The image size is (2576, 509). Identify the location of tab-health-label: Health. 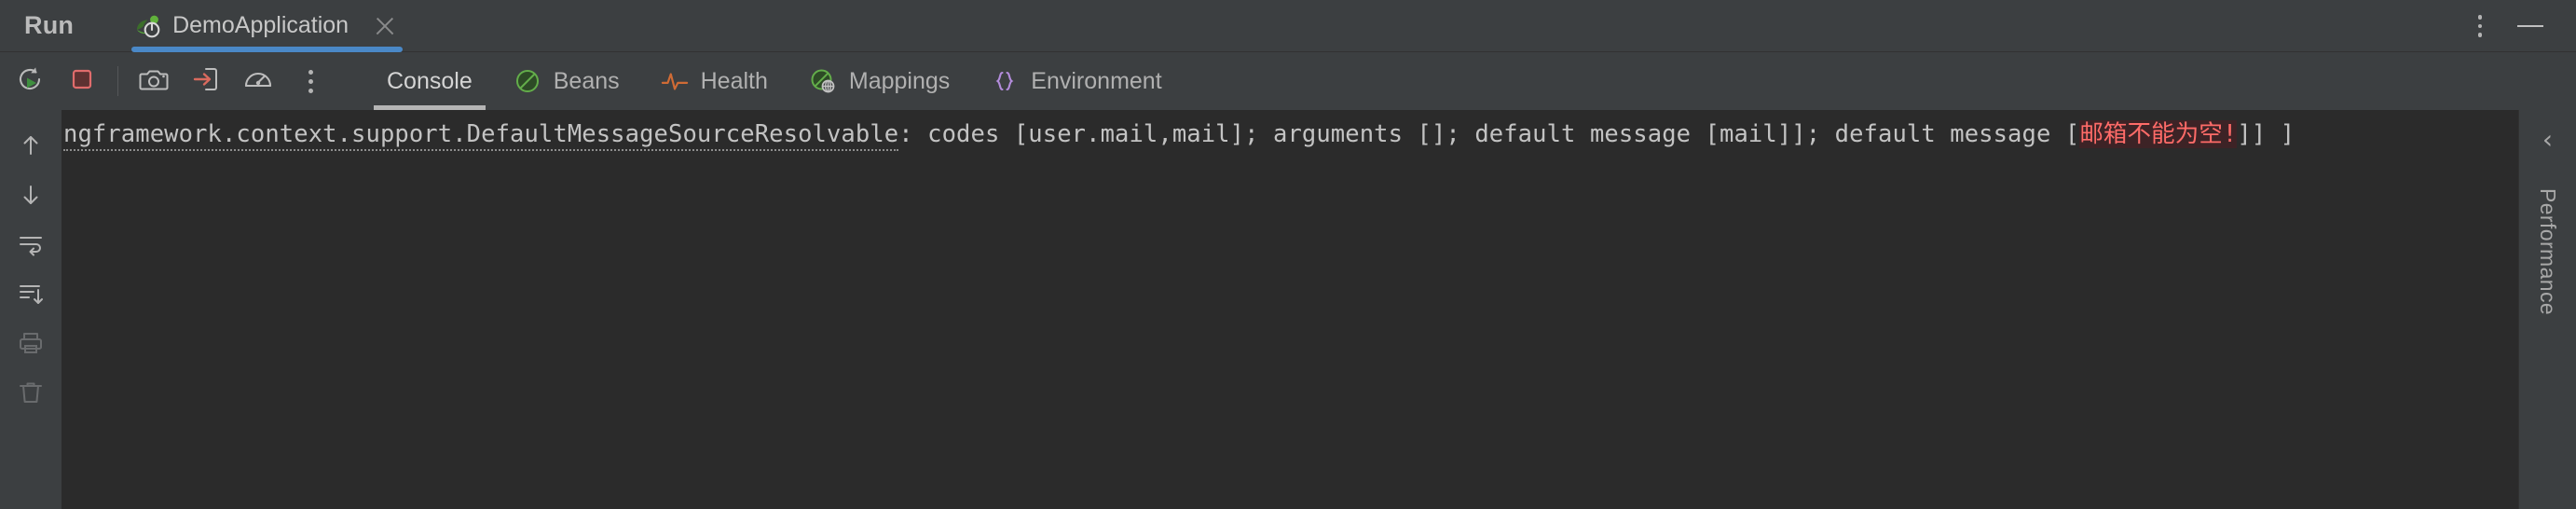
(734, 80).